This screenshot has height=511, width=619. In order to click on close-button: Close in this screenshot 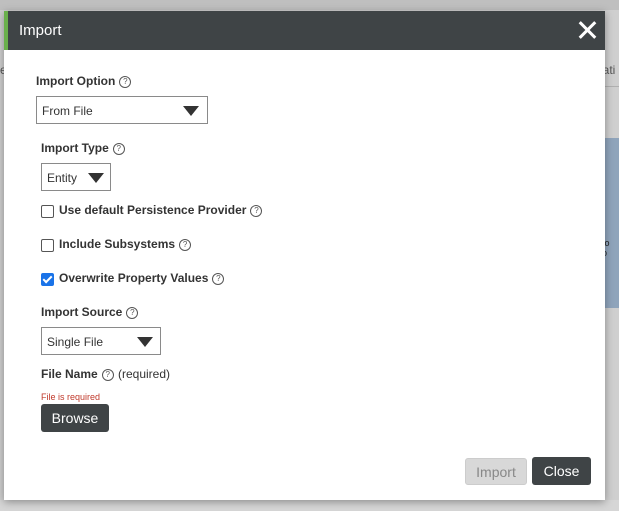, I will do `click(561, 471)`.